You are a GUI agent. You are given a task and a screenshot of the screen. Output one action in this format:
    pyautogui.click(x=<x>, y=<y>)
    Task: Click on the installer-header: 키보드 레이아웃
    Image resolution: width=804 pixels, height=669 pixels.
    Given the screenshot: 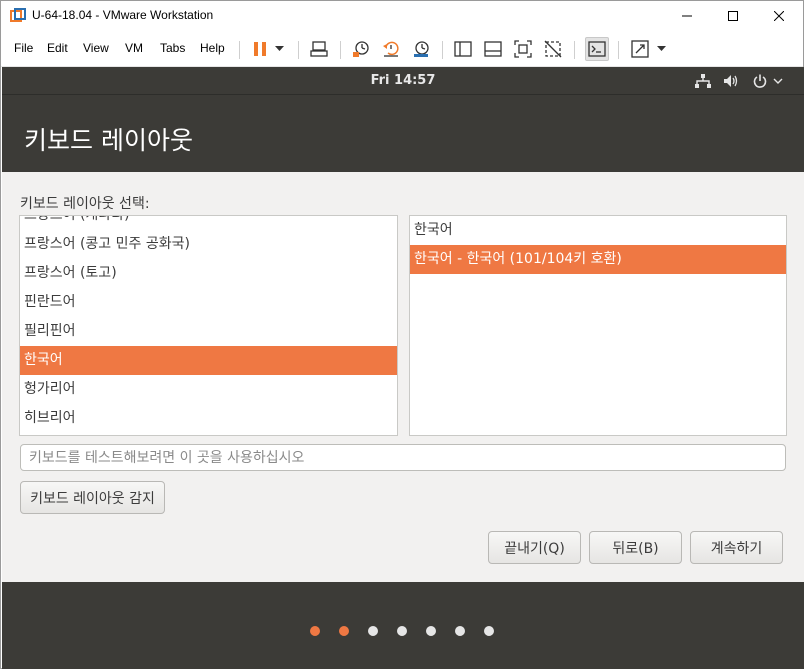 What is the action you would take?
    pyautogui.click(x=403, y=133)
    